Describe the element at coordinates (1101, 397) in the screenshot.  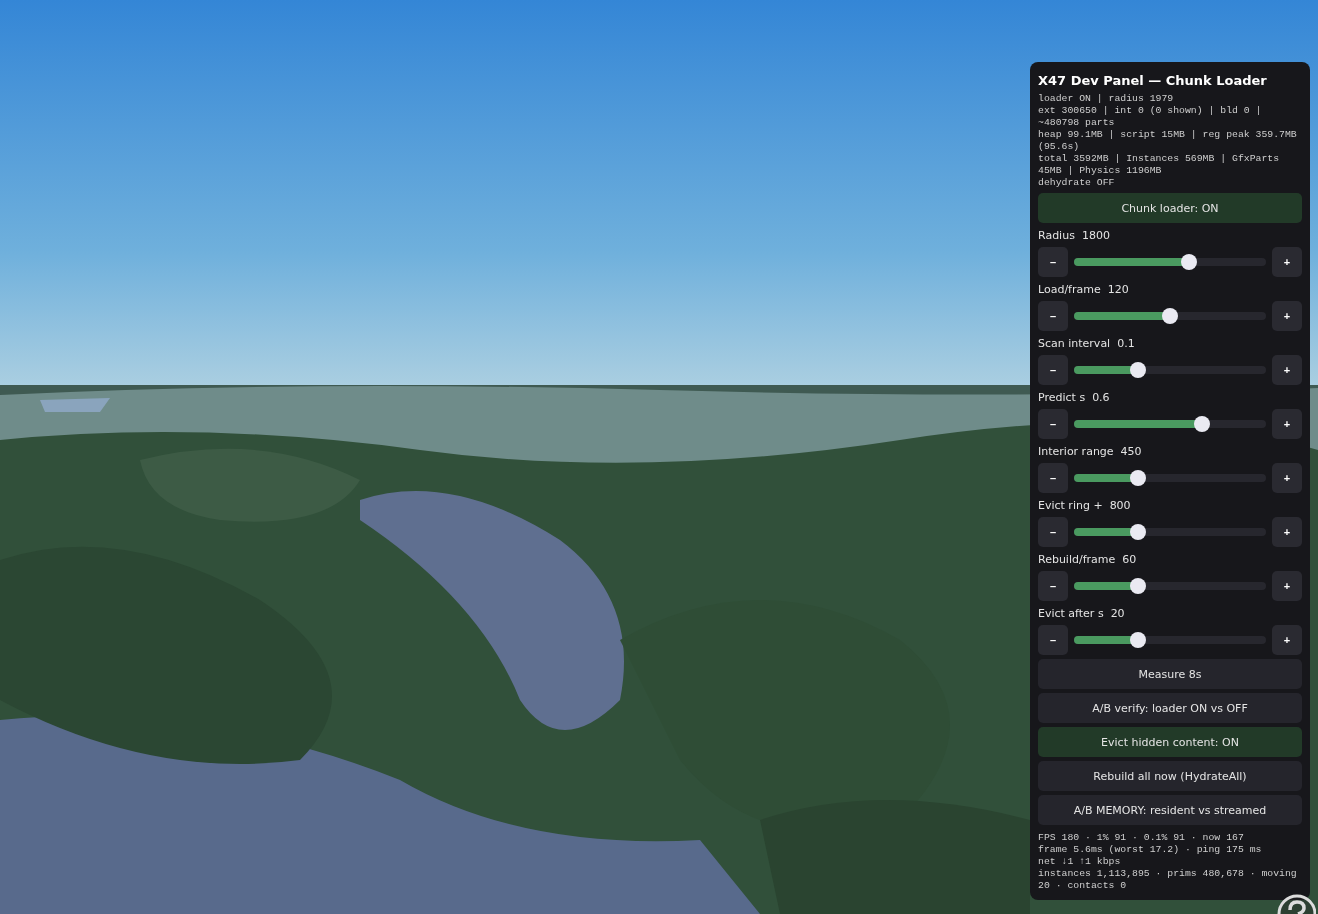
I see `slider-value: 0.6` at that location.